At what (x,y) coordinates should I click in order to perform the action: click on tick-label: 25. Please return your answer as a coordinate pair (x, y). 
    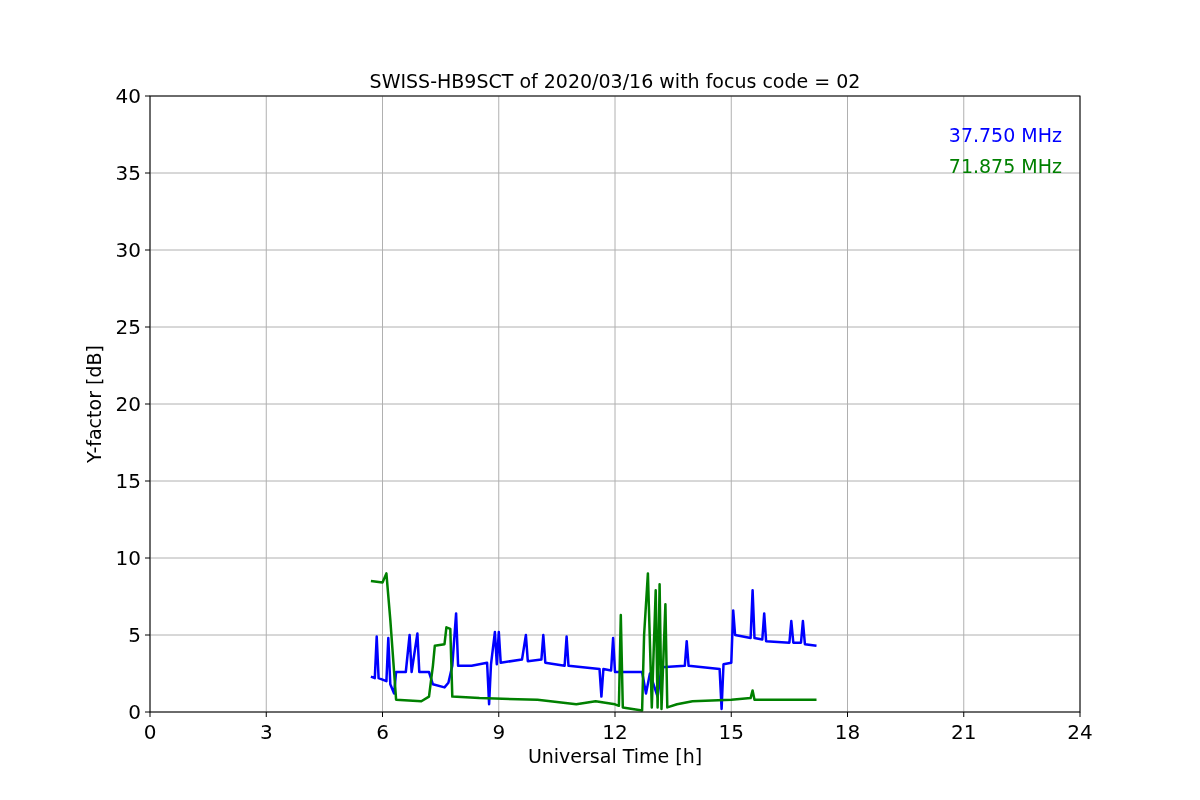
    Looking at the image, I should click on (128, 327).